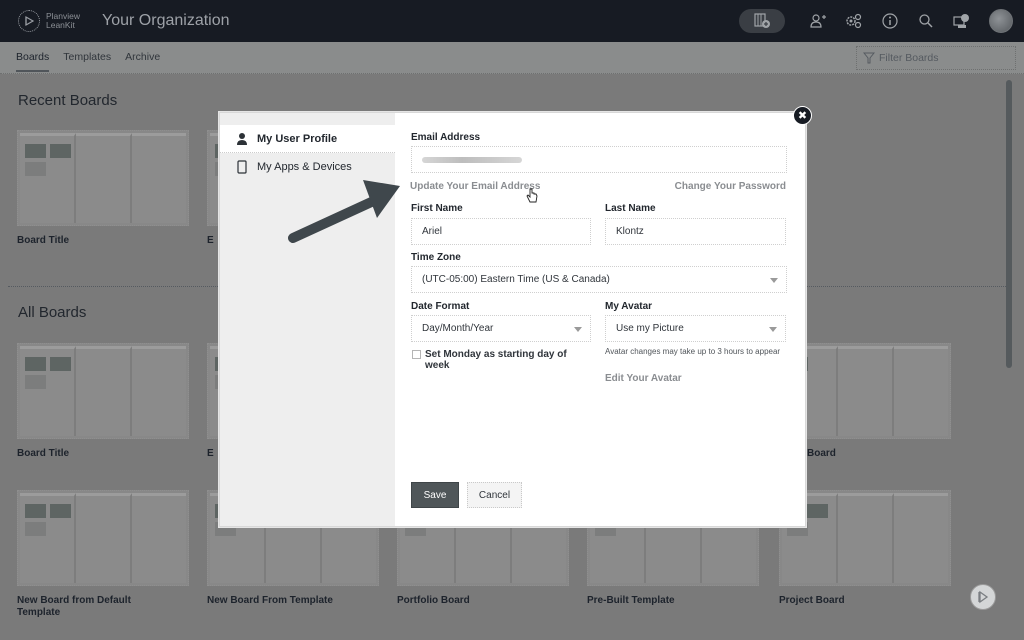 The height and width of the screenshot is (640, 1024). I want to click on info-button, so click(890, 21).